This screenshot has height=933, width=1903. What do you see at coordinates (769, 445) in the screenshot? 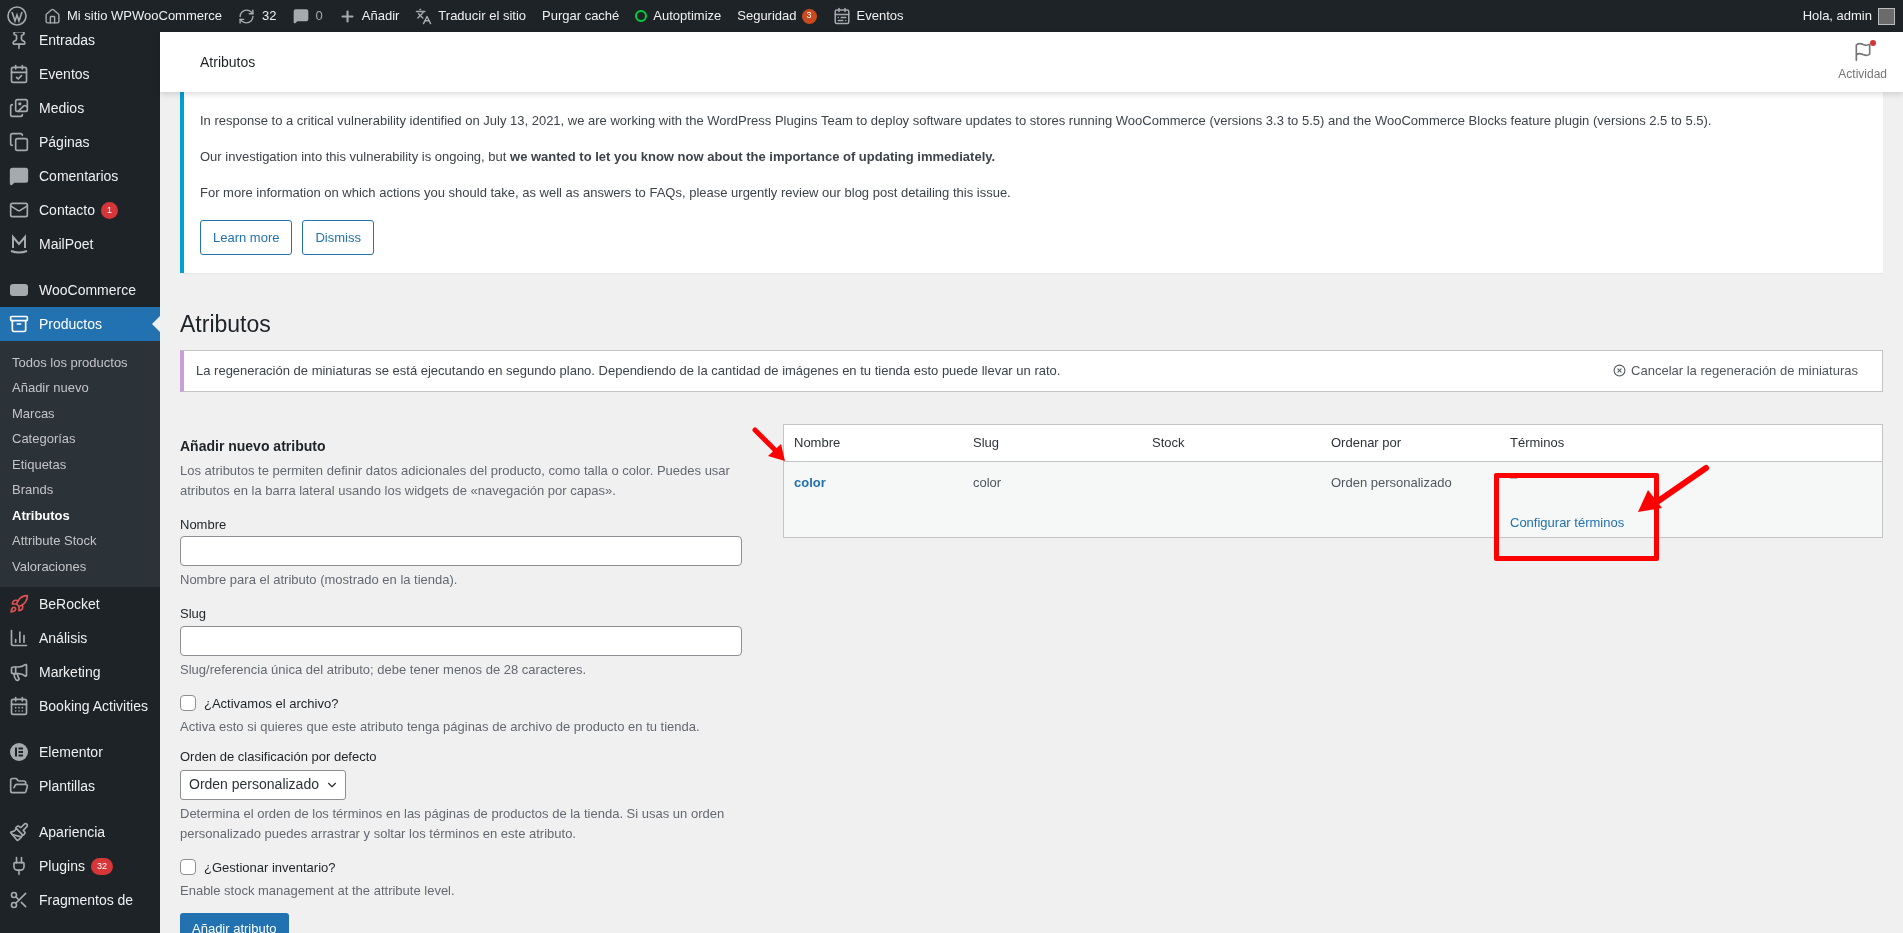
I see `annotation-arrow` at bounding box center [769, 445].